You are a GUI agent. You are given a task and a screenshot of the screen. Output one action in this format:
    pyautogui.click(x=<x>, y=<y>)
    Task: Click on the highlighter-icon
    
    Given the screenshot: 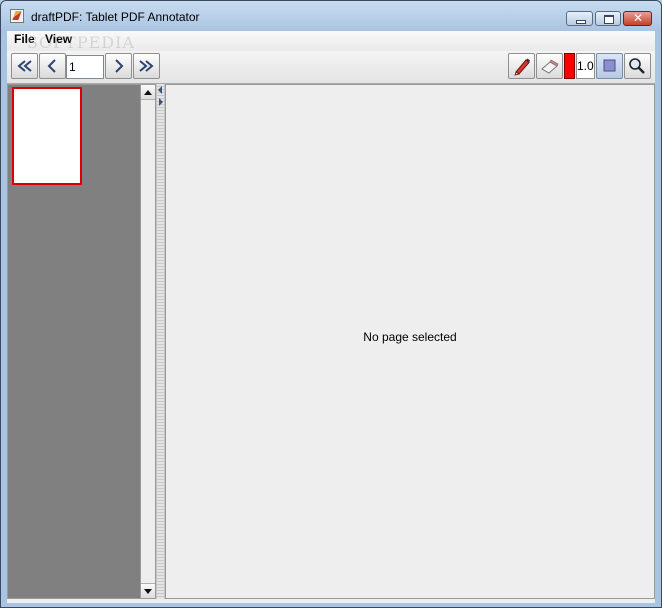 What is the action you would take?
    pyautogui.click(x=609, y=65)
    